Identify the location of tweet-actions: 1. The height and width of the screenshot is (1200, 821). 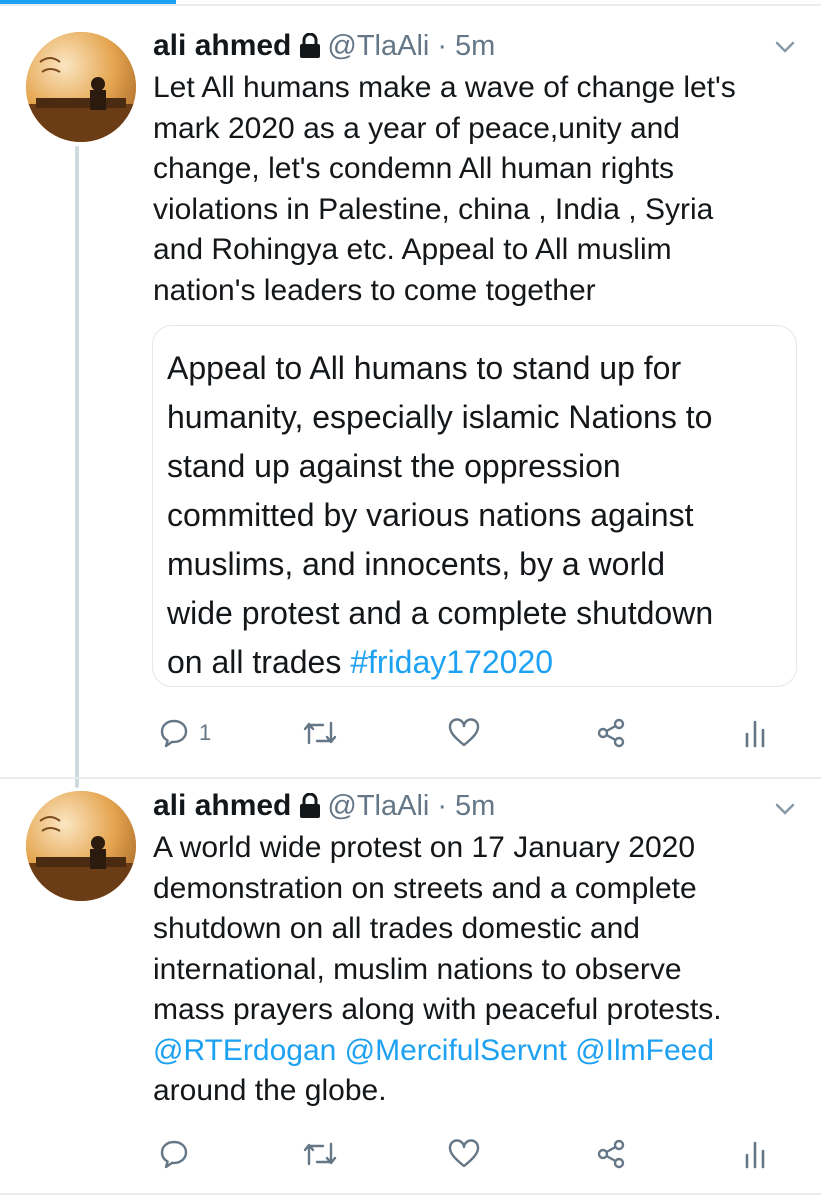
(463, 733).